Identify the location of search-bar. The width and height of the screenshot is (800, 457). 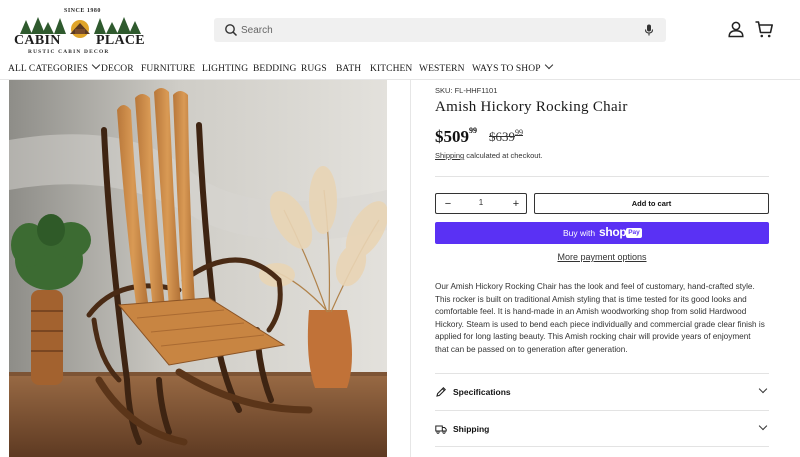
(440, 30).